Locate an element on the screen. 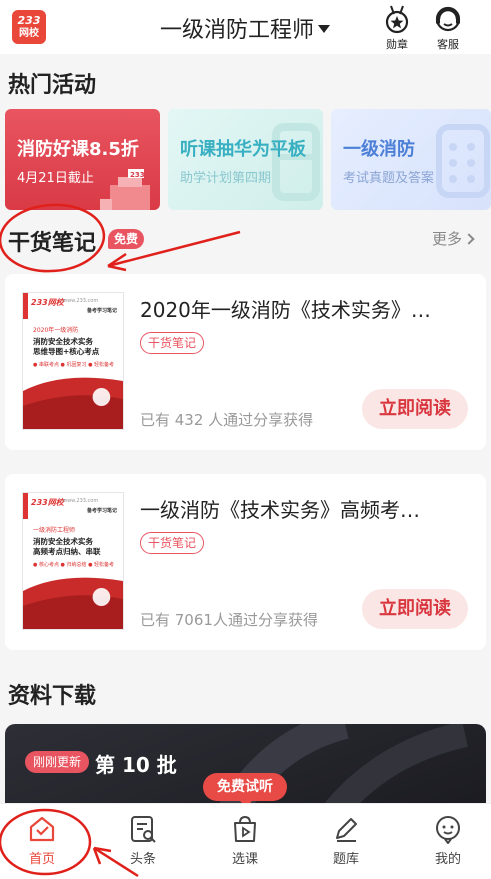 The image size is (491, 879). nav-question-bank: 题库 is located at coordinates (346, 840).